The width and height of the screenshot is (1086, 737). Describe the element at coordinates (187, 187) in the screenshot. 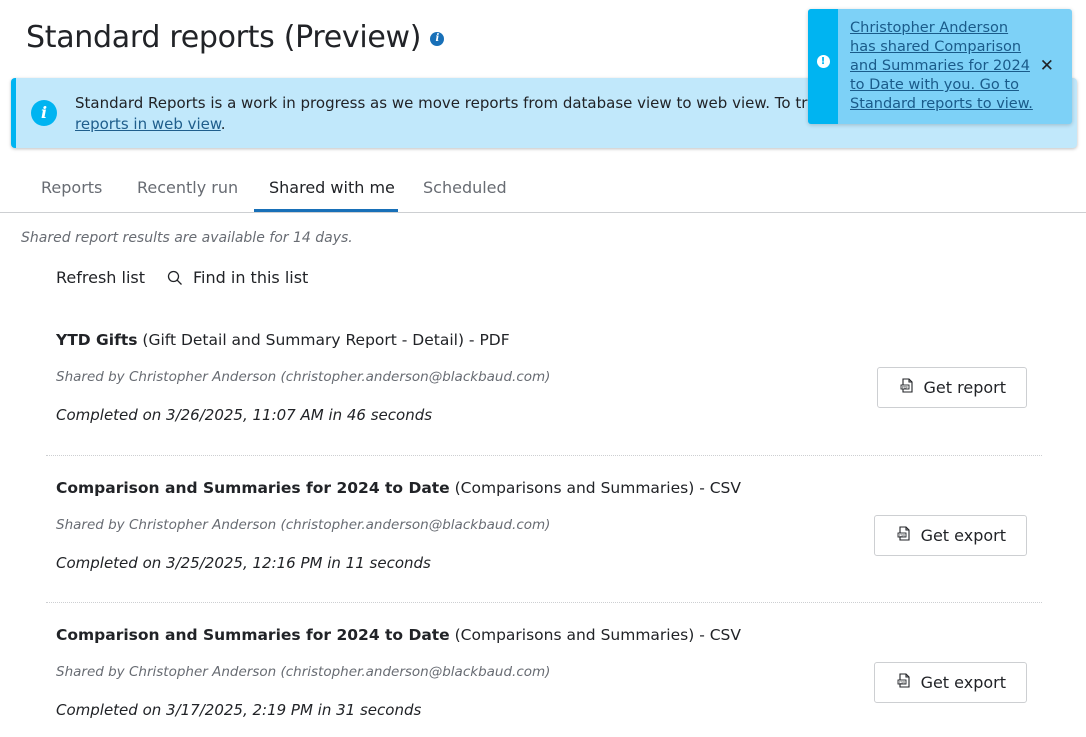

I see `tab-recently-run: Recently run` at that location.